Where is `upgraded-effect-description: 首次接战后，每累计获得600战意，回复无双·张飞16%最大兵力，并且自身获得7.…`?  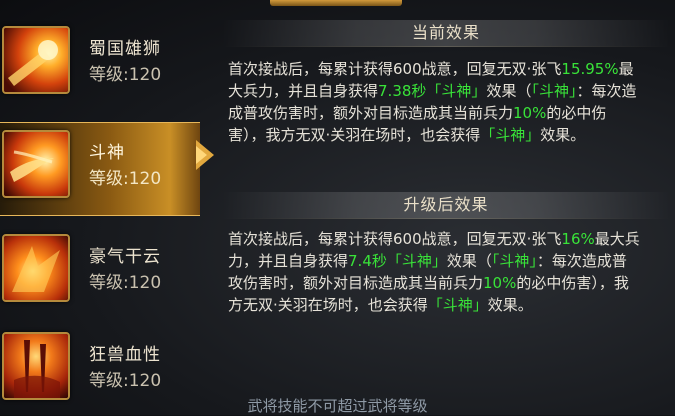
upgraded-effect-description: 首次接战后，每累计获得600战意，回复无双·张飞16%最大兵力，并且自身获得7.… is located at coordinates (434, 272).